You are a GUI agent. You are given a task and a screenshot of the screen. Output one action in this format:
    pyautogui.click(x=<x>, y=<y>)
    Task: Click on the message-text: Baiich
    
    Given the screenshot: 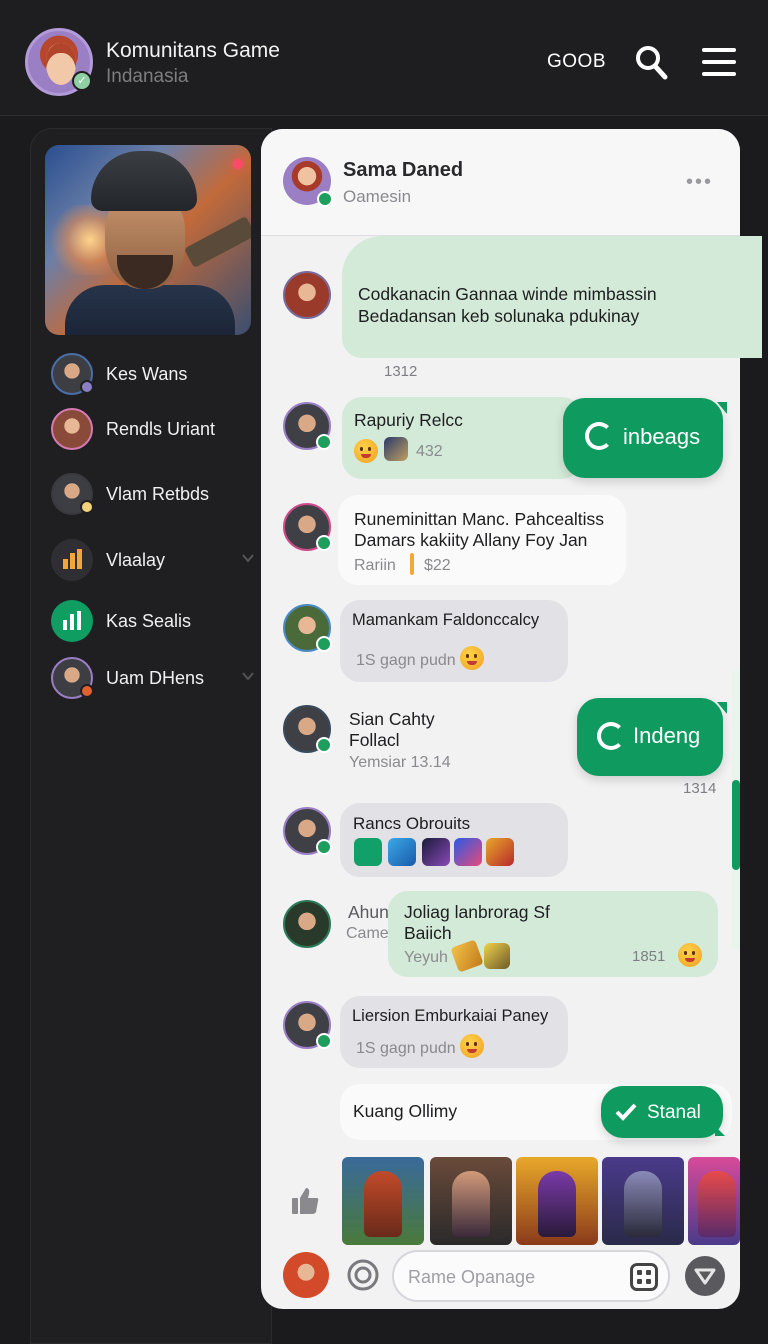 What is the action you would take?
    pyautogui.click(x=428, y=933)
    